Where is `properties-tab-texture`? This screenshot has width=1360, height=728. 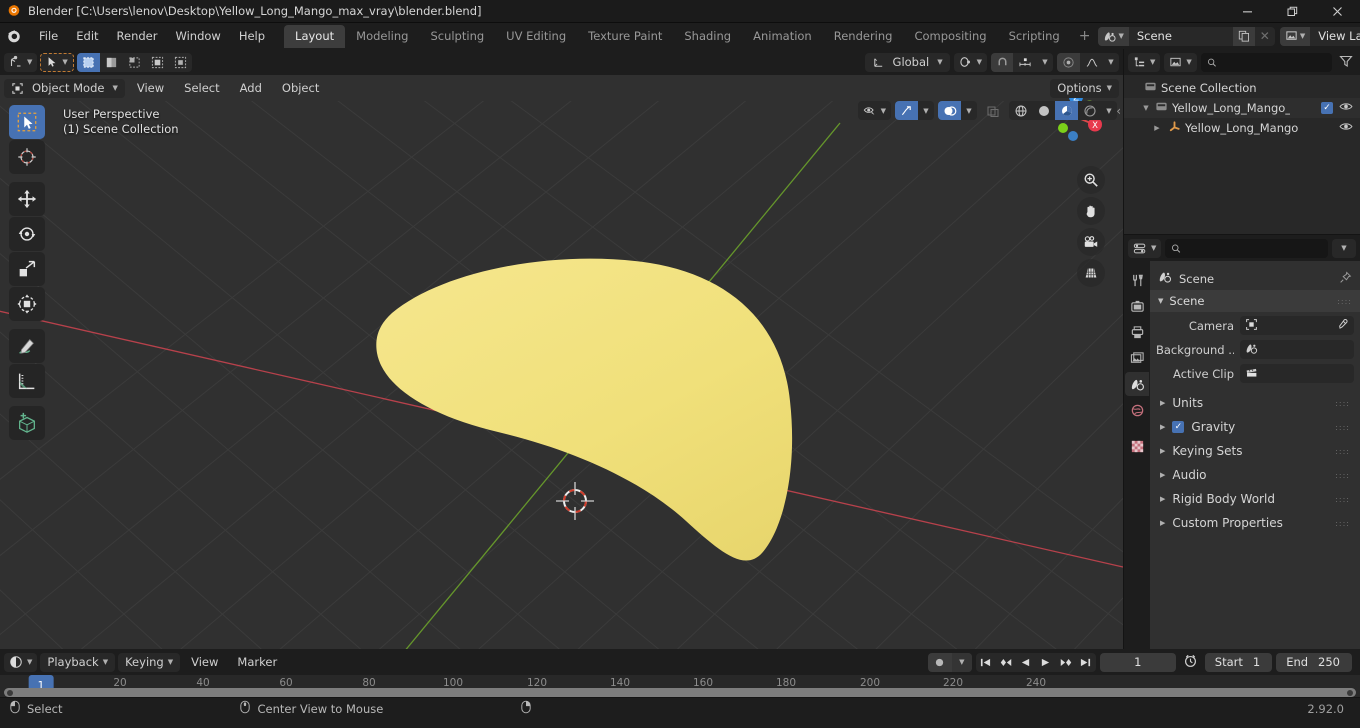 properties-tab-texture is located at coordinates (1137, 446).